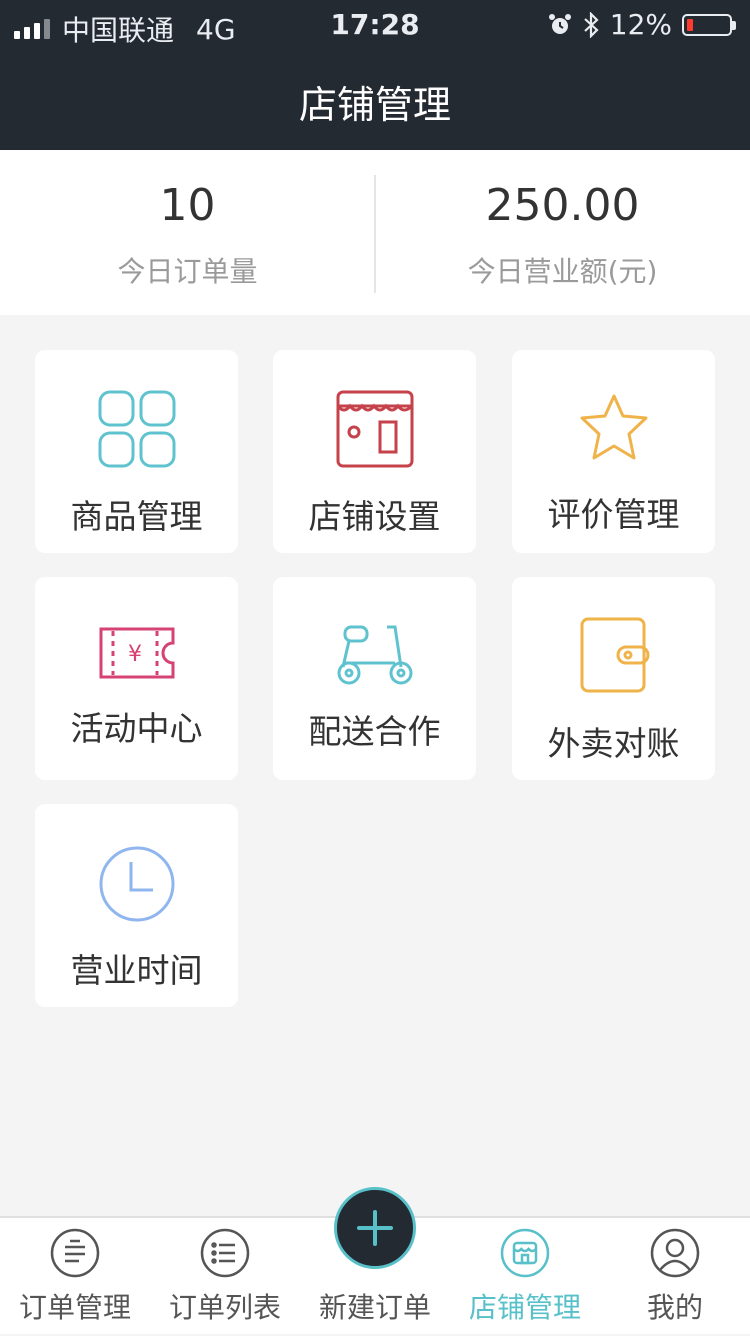 This screenshot has width=750, height=1336. Describe the element at coordinates (224, 1307) in the screenshot. I see `tab-label: 订单列表` at that location.